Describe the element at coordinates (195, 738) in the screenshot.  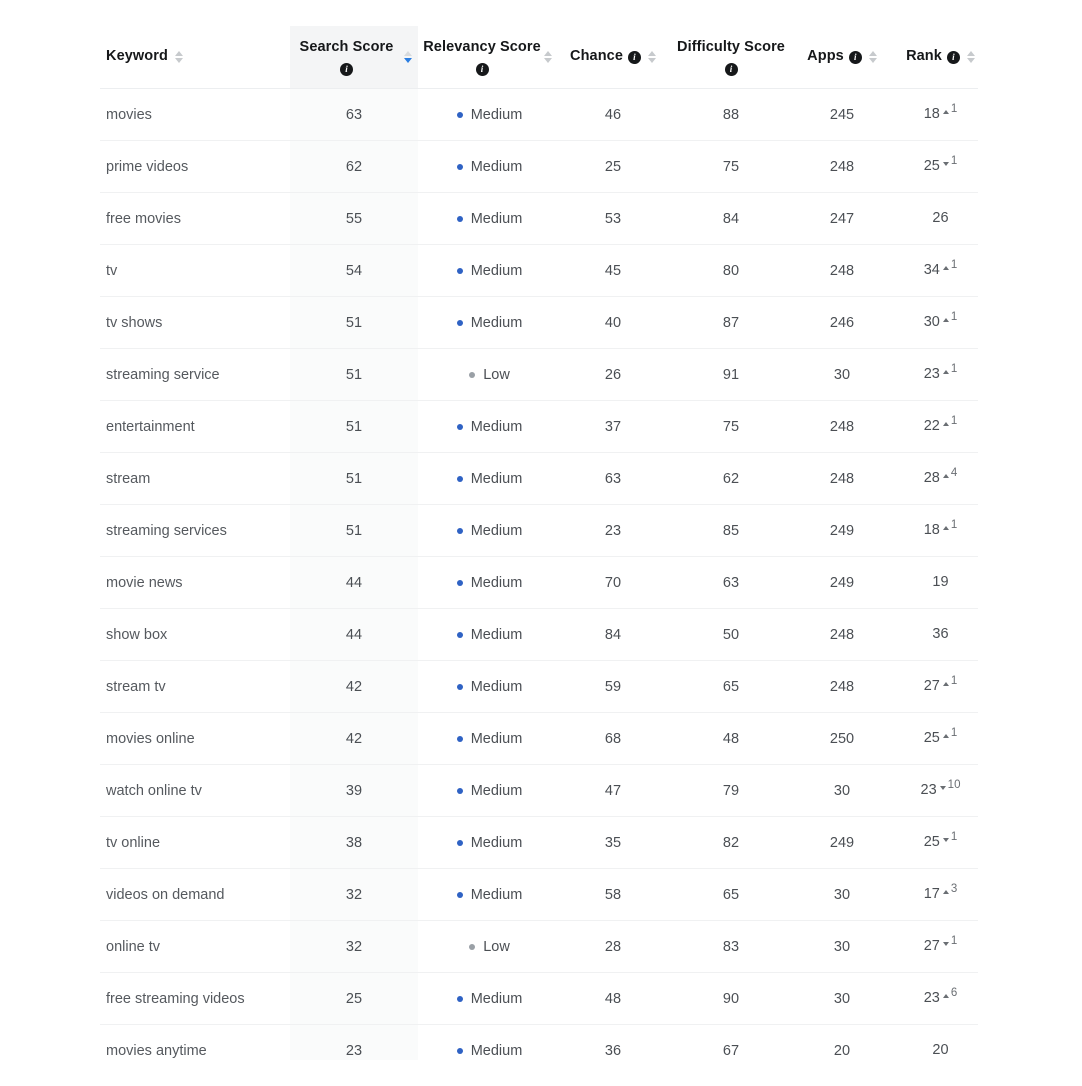
I see `cell-keyword: movies online` at that location.